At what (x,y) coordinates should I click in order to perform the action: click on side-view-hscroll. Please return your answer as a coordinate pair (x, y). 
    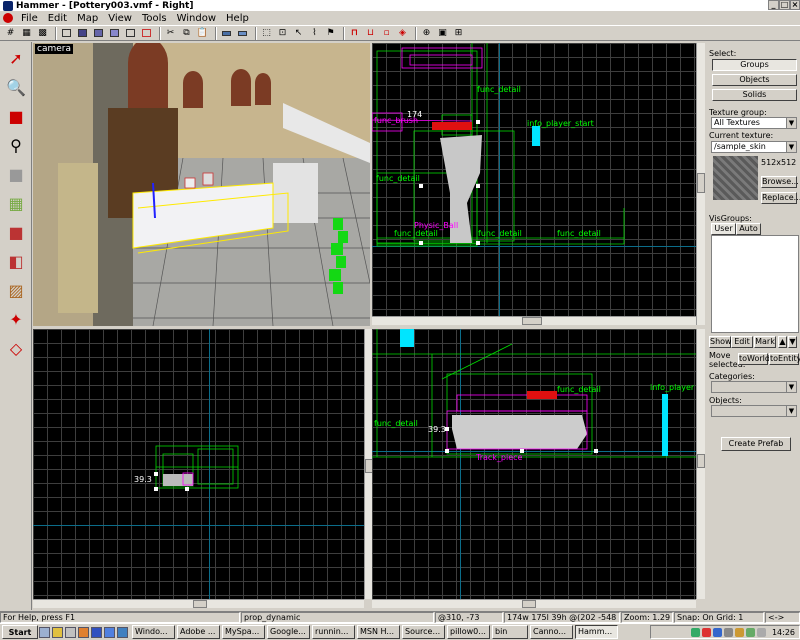
    Looking at the image, I should click on (534, 603).